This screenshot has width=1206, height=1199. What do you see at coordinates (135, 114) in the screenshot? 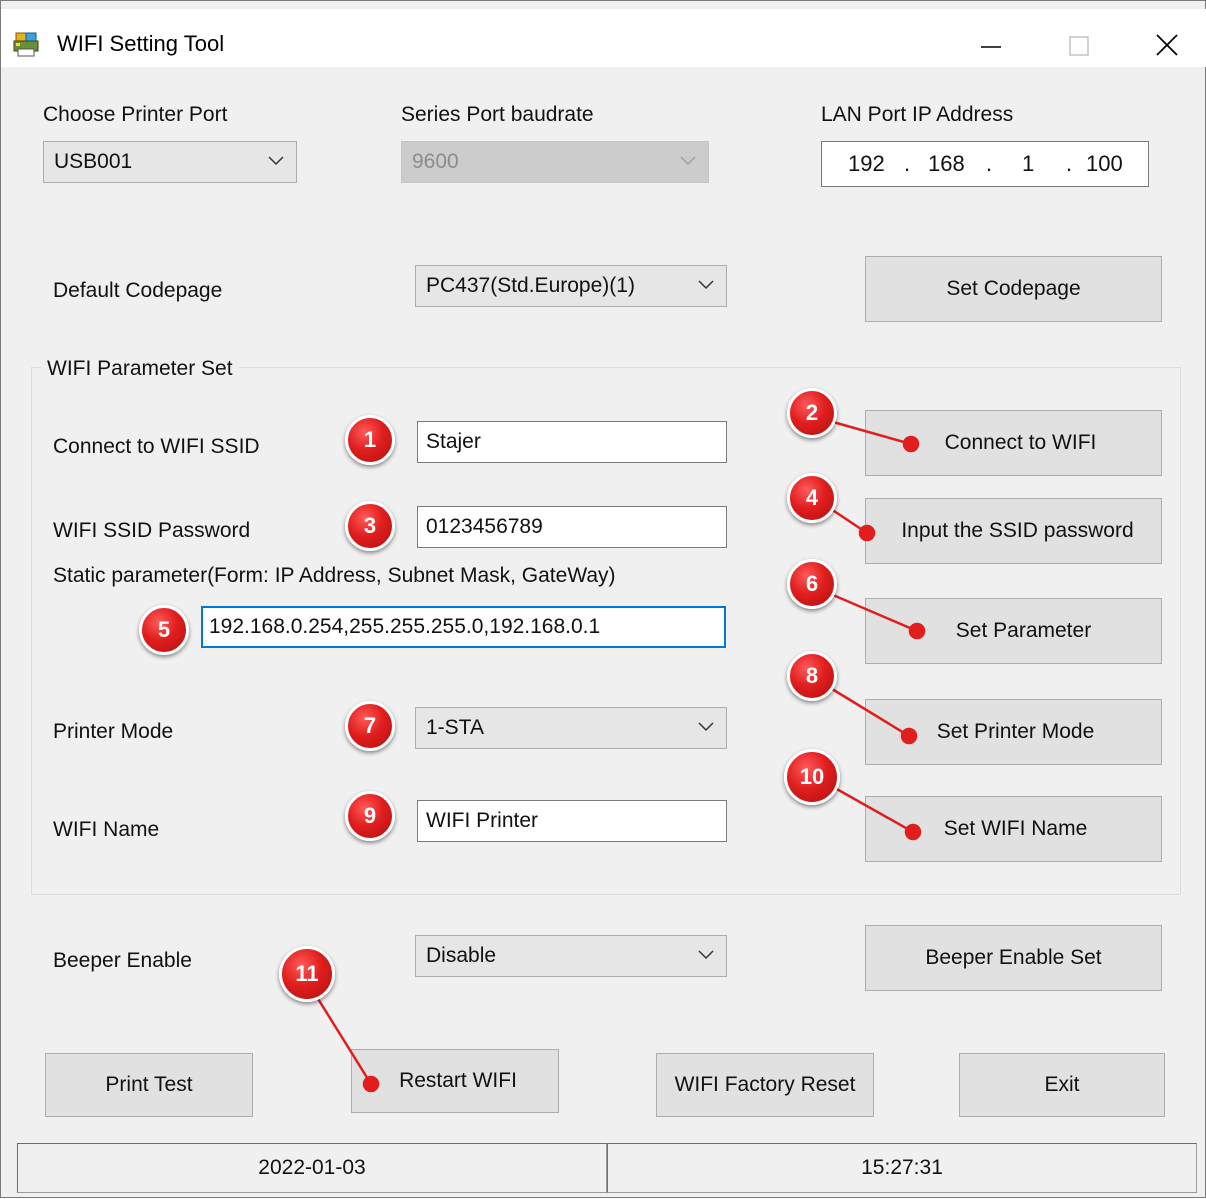
I see `printer-port-label: Choose Printer Port` at bounding box center [135, 114].